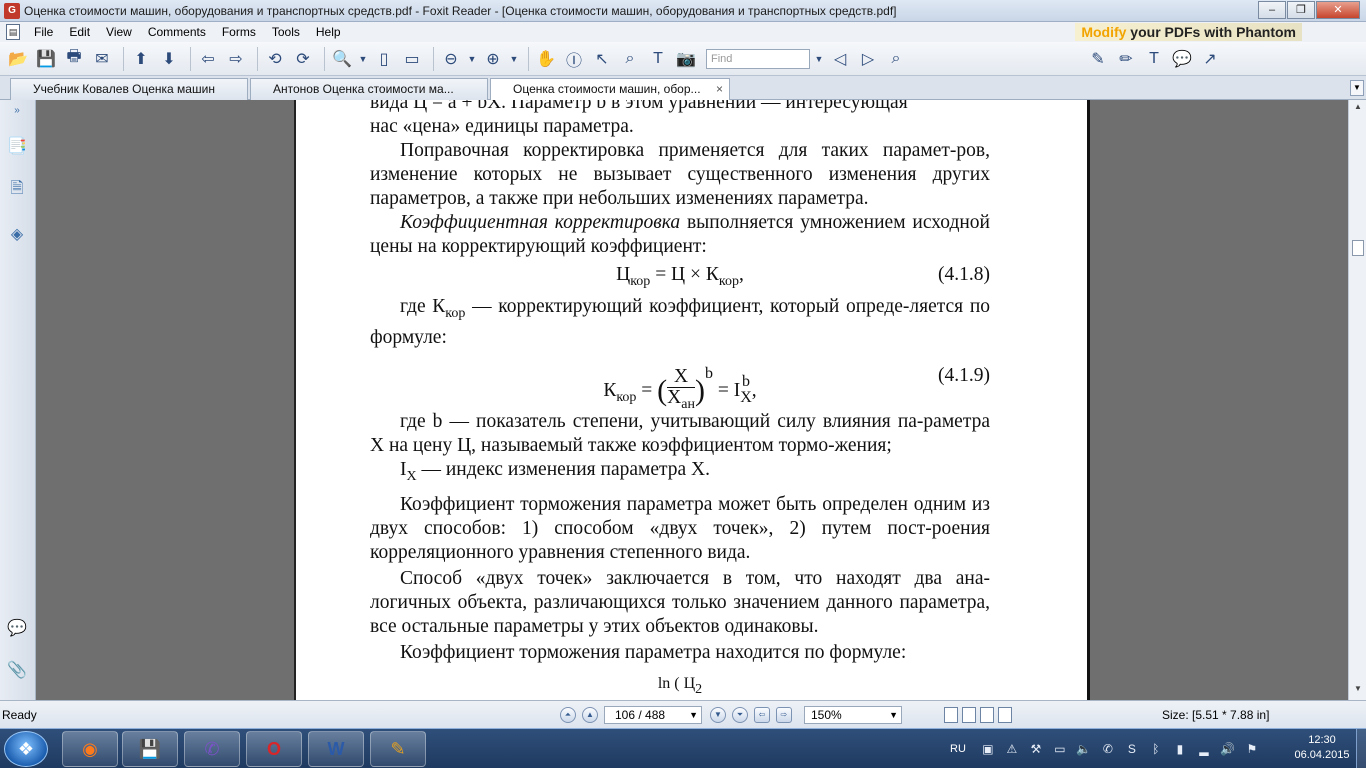 The width and height of the screenshot is (1366, 768). What do you see at coordinates (46, 59) in the screenshot?
I see `save-icon: 💾` at bounding box center [46, 59].